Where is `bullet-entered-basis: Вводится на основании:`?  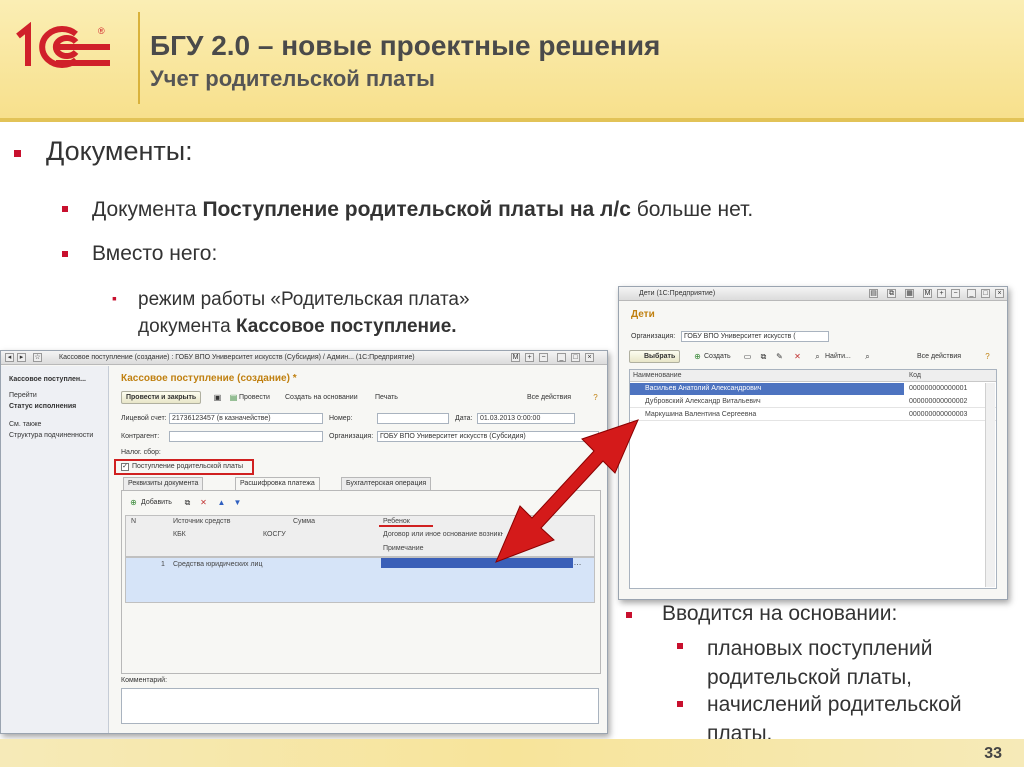 bullet-entered-basis: Вводится на основании: is located at coordinates (780, 613).